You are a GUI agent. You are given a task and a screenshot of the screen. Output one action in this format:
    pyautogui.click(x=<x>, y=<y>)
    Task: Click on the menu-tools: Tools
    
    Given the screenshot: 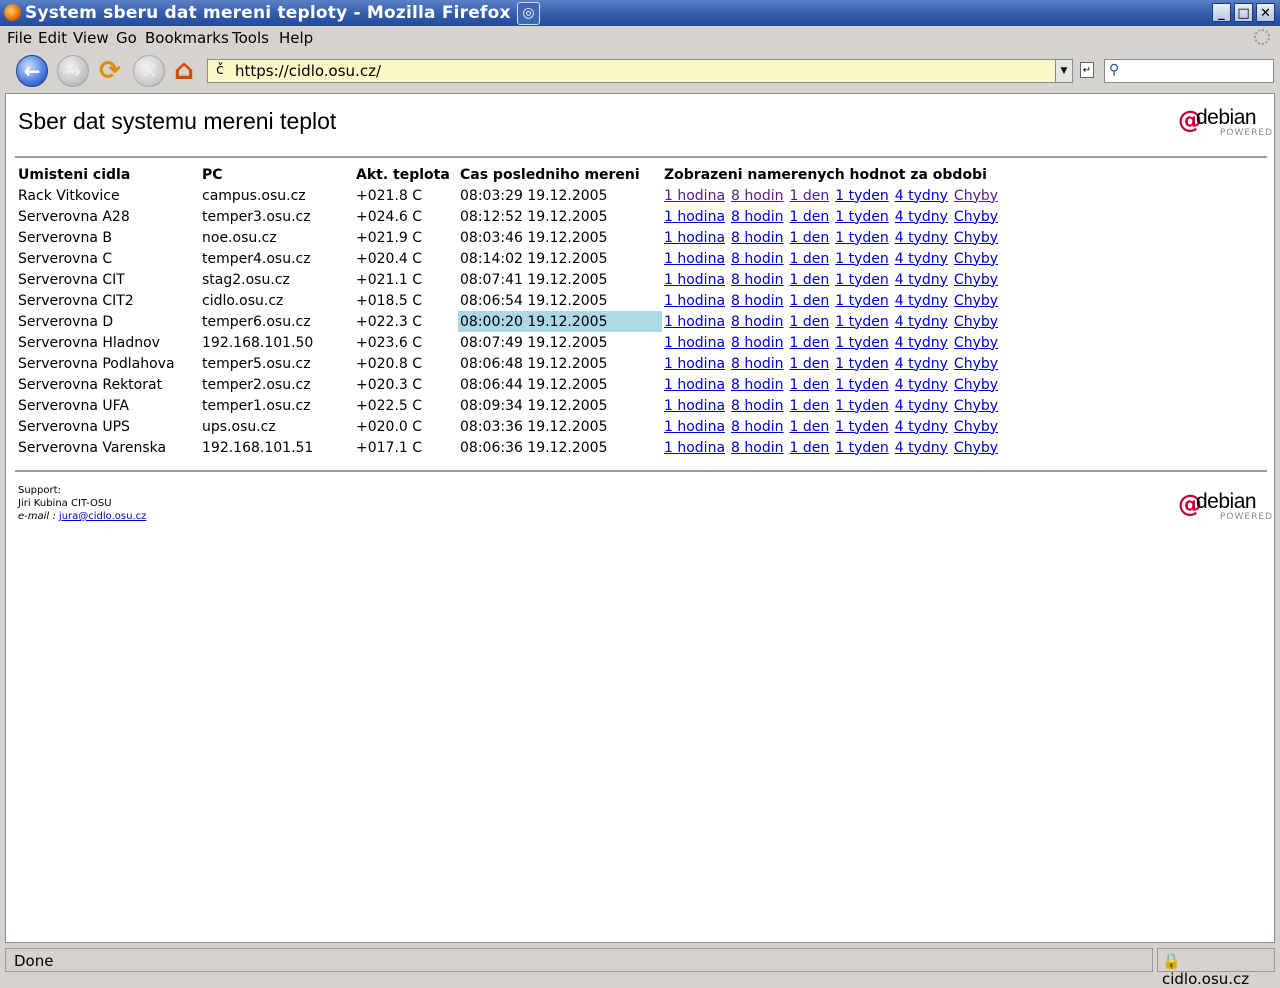 What is the action you would take?
    pyautogui.click(x=250, y=38)
    